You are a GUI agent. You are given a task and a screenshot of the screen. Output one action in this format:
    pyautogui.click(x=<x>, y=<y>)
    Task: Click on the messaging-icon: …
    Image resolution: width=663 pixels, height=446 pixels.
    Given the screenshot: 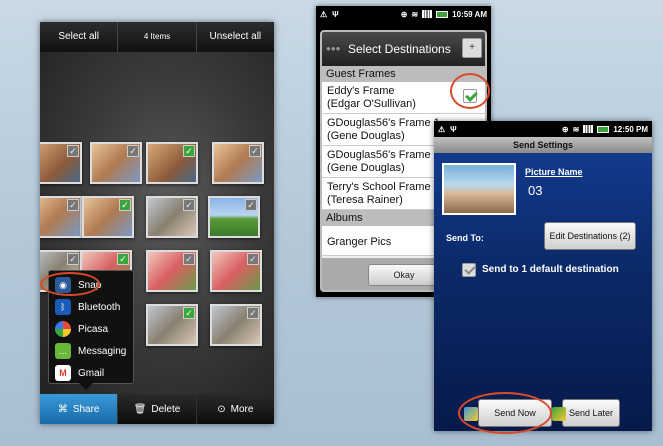 What is the action you would take?
    pyautogui.click(x=63, y=351)
    